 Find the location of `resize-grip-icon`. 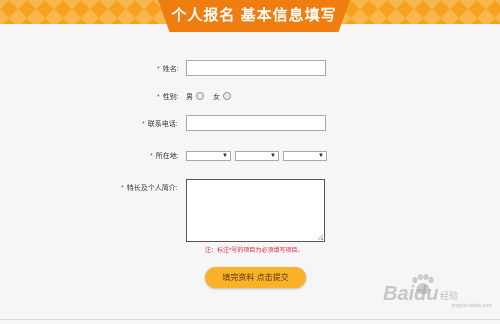

resize-grip-icon is located at coordinates (320, 237).